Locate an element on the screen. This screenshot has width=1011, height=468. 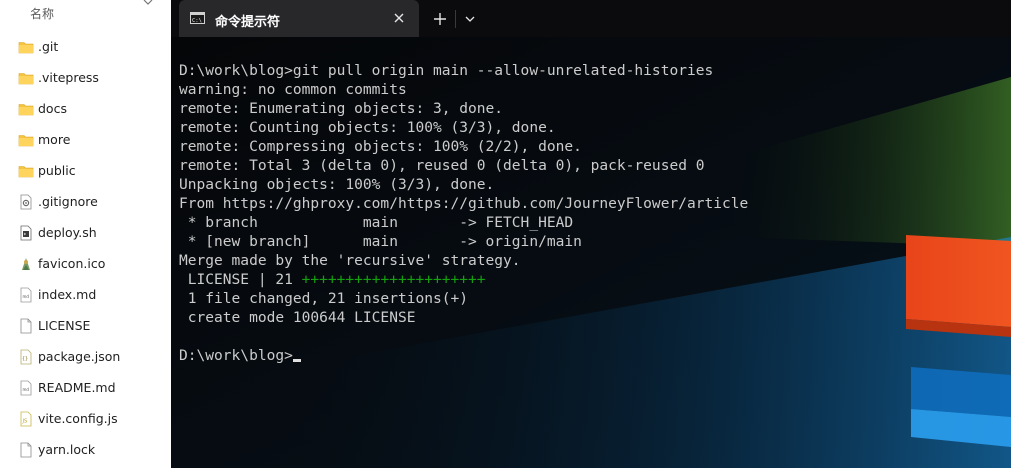
file-name: .gitignore is located at coordinates (68, 201).